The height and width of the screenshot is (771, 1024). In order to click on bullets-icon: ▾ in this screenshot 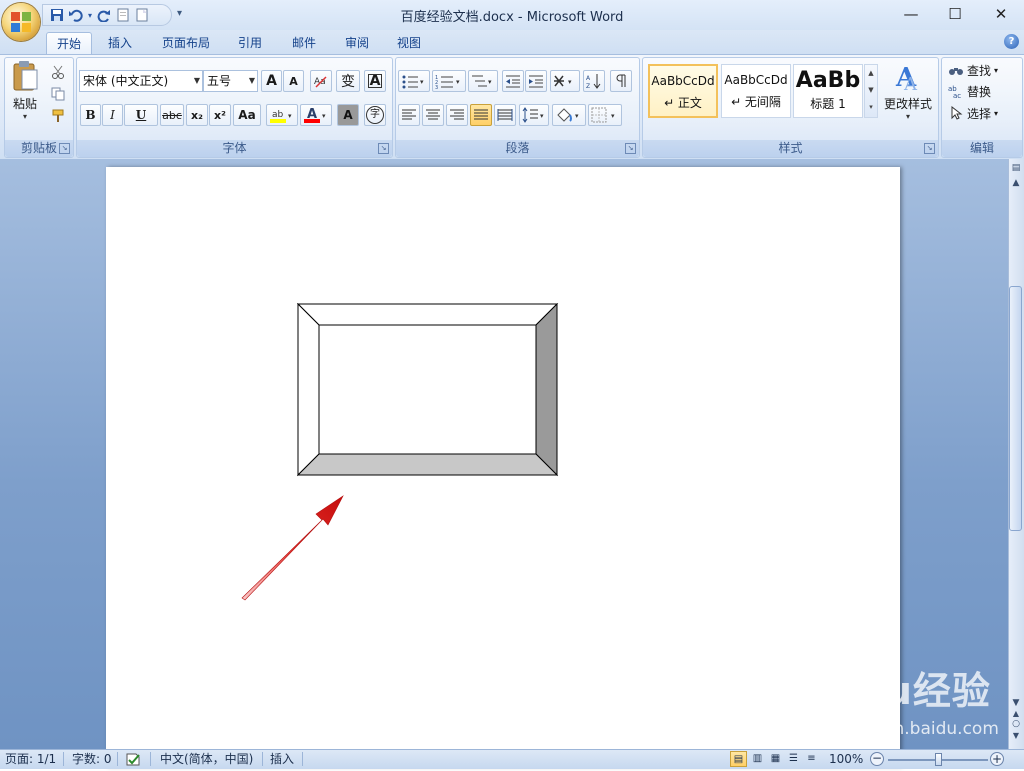, I will do `click(414, 81)`.